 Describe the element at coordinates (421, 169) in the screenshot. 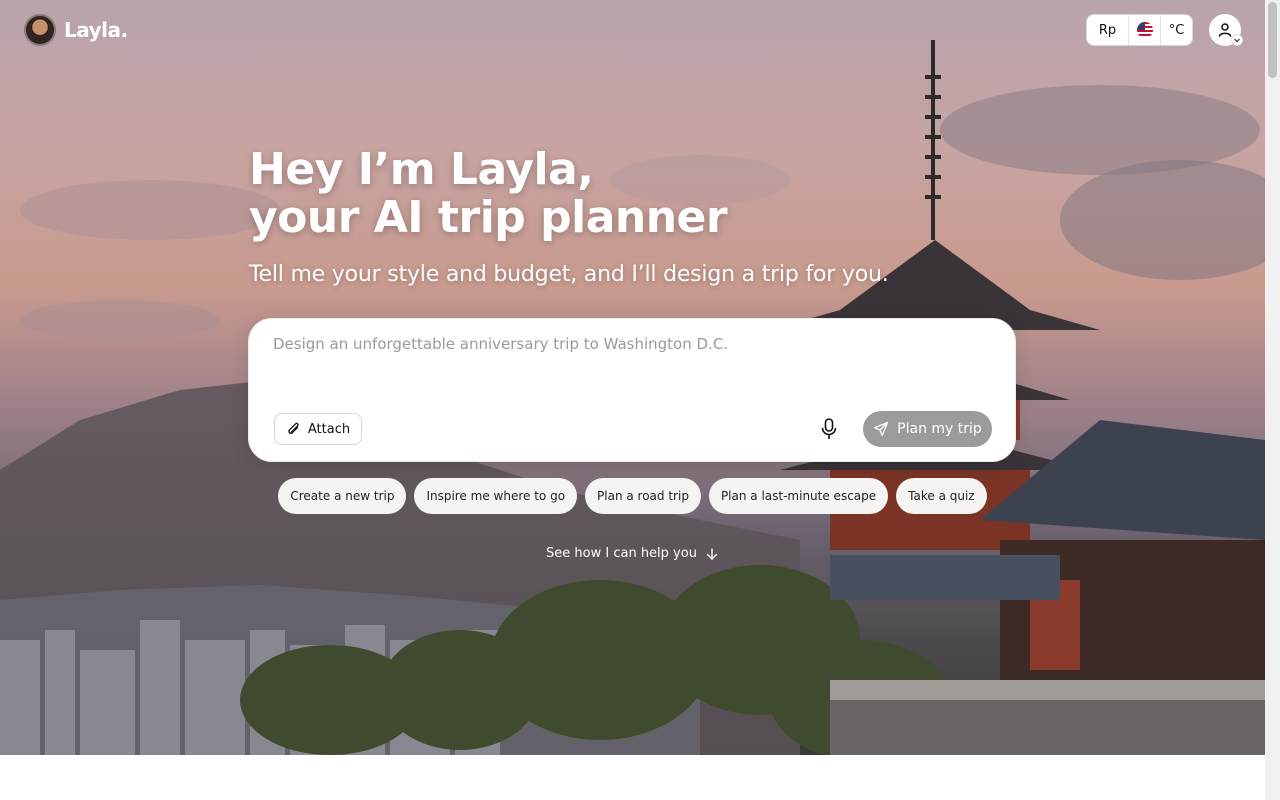

I see `headline-line-1: Hey I’m Layla,` at that location.